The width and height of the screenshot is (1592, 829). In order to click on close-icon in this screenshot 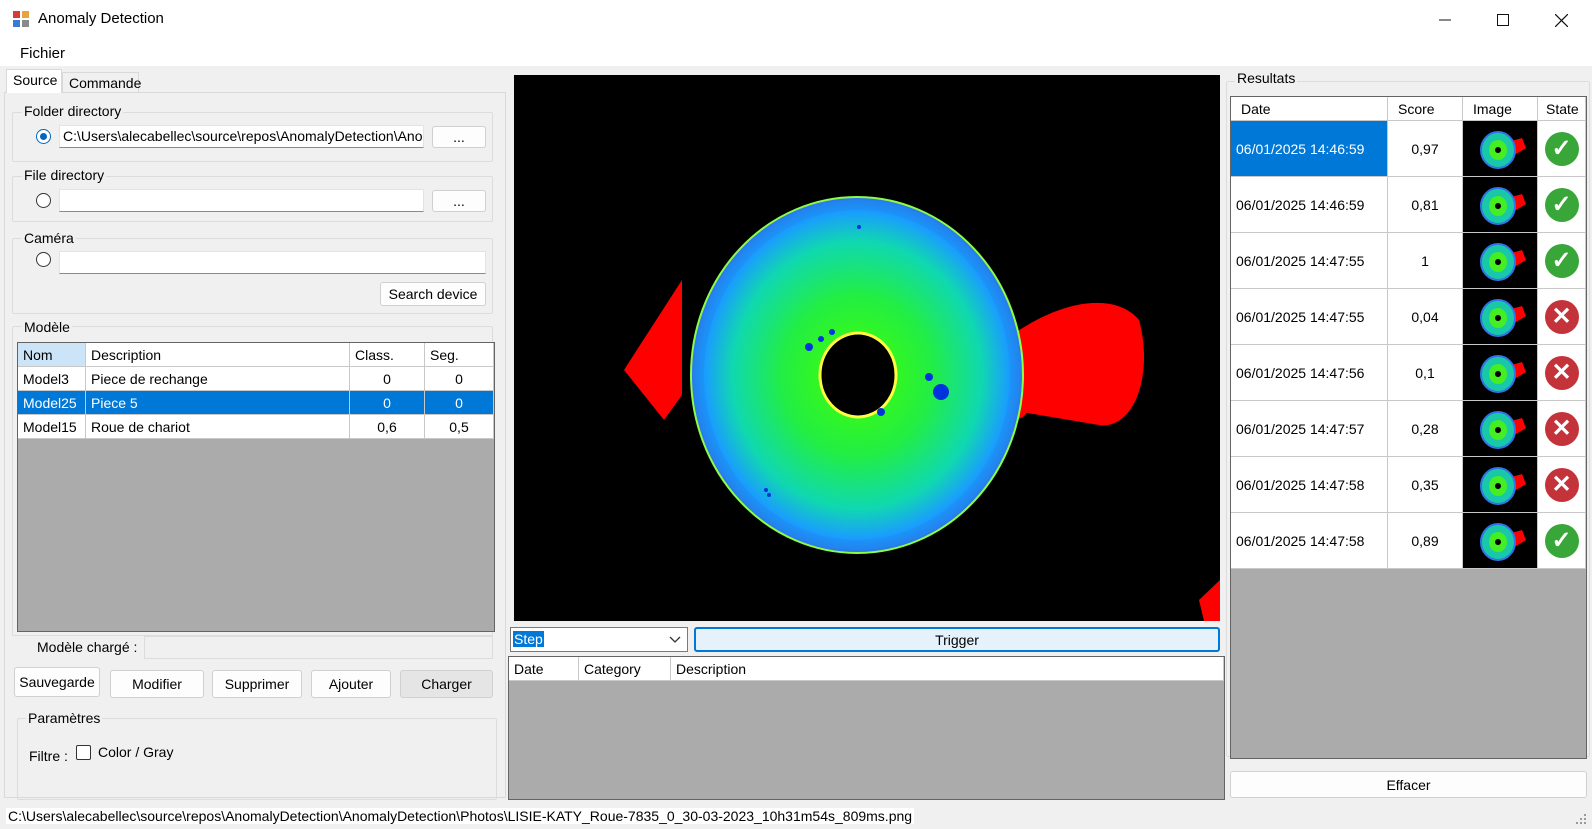, I will do `click(1561, 20)`.